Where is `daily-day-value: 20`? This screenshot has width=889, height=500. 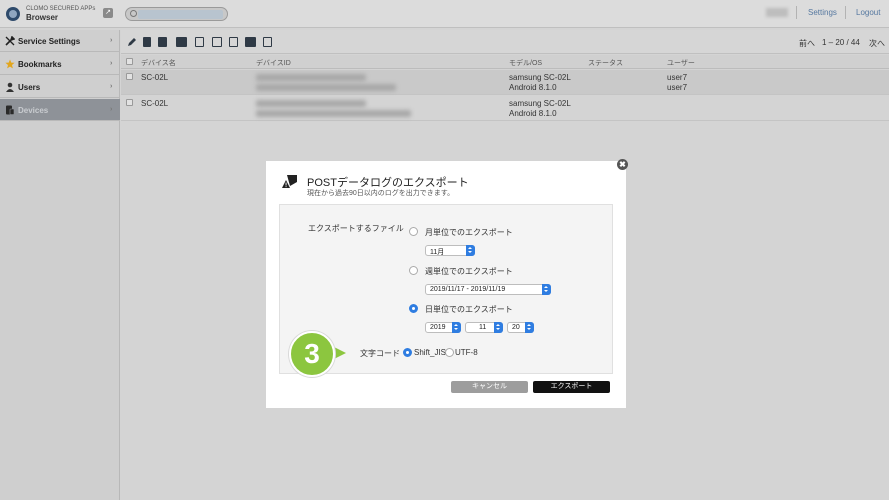 daily-day-value: 20 is located at coordinates (516, 327).